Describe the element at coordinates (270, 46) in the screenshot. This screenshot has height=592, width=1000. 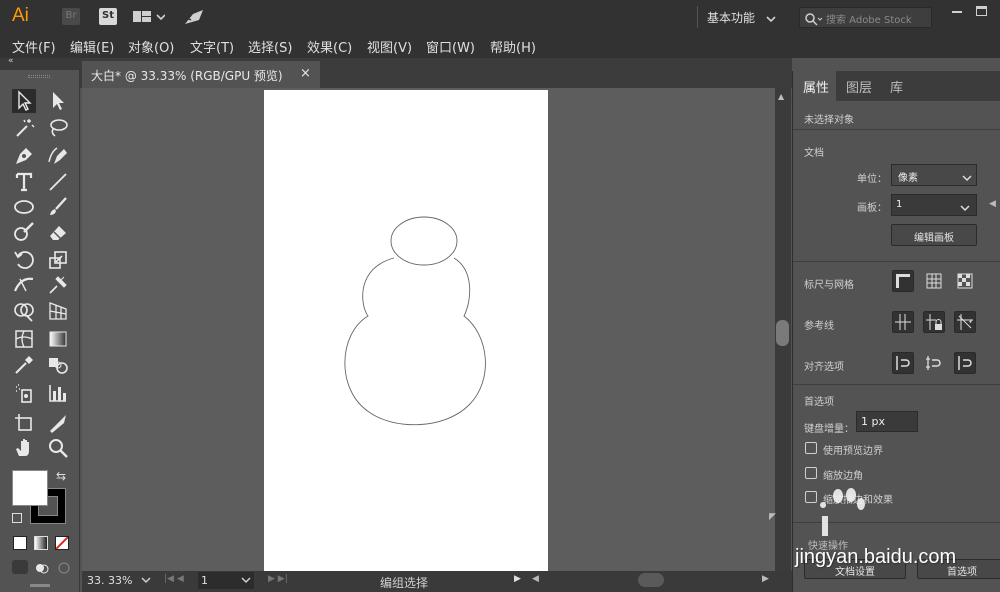
I see `menu-select: 选择(S)` at that location.